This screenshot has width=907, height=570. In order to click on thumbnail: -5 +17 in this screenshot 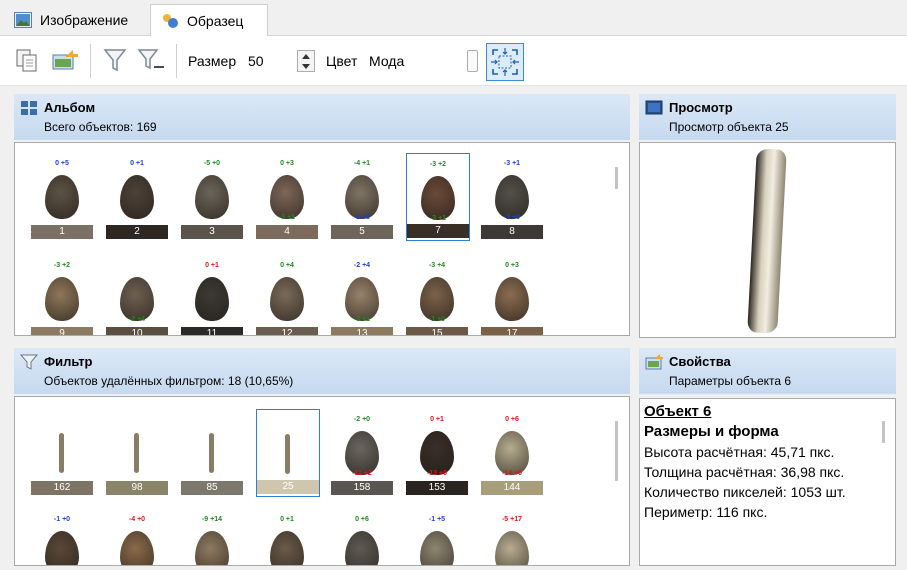, I will do `click(513, 537)`.